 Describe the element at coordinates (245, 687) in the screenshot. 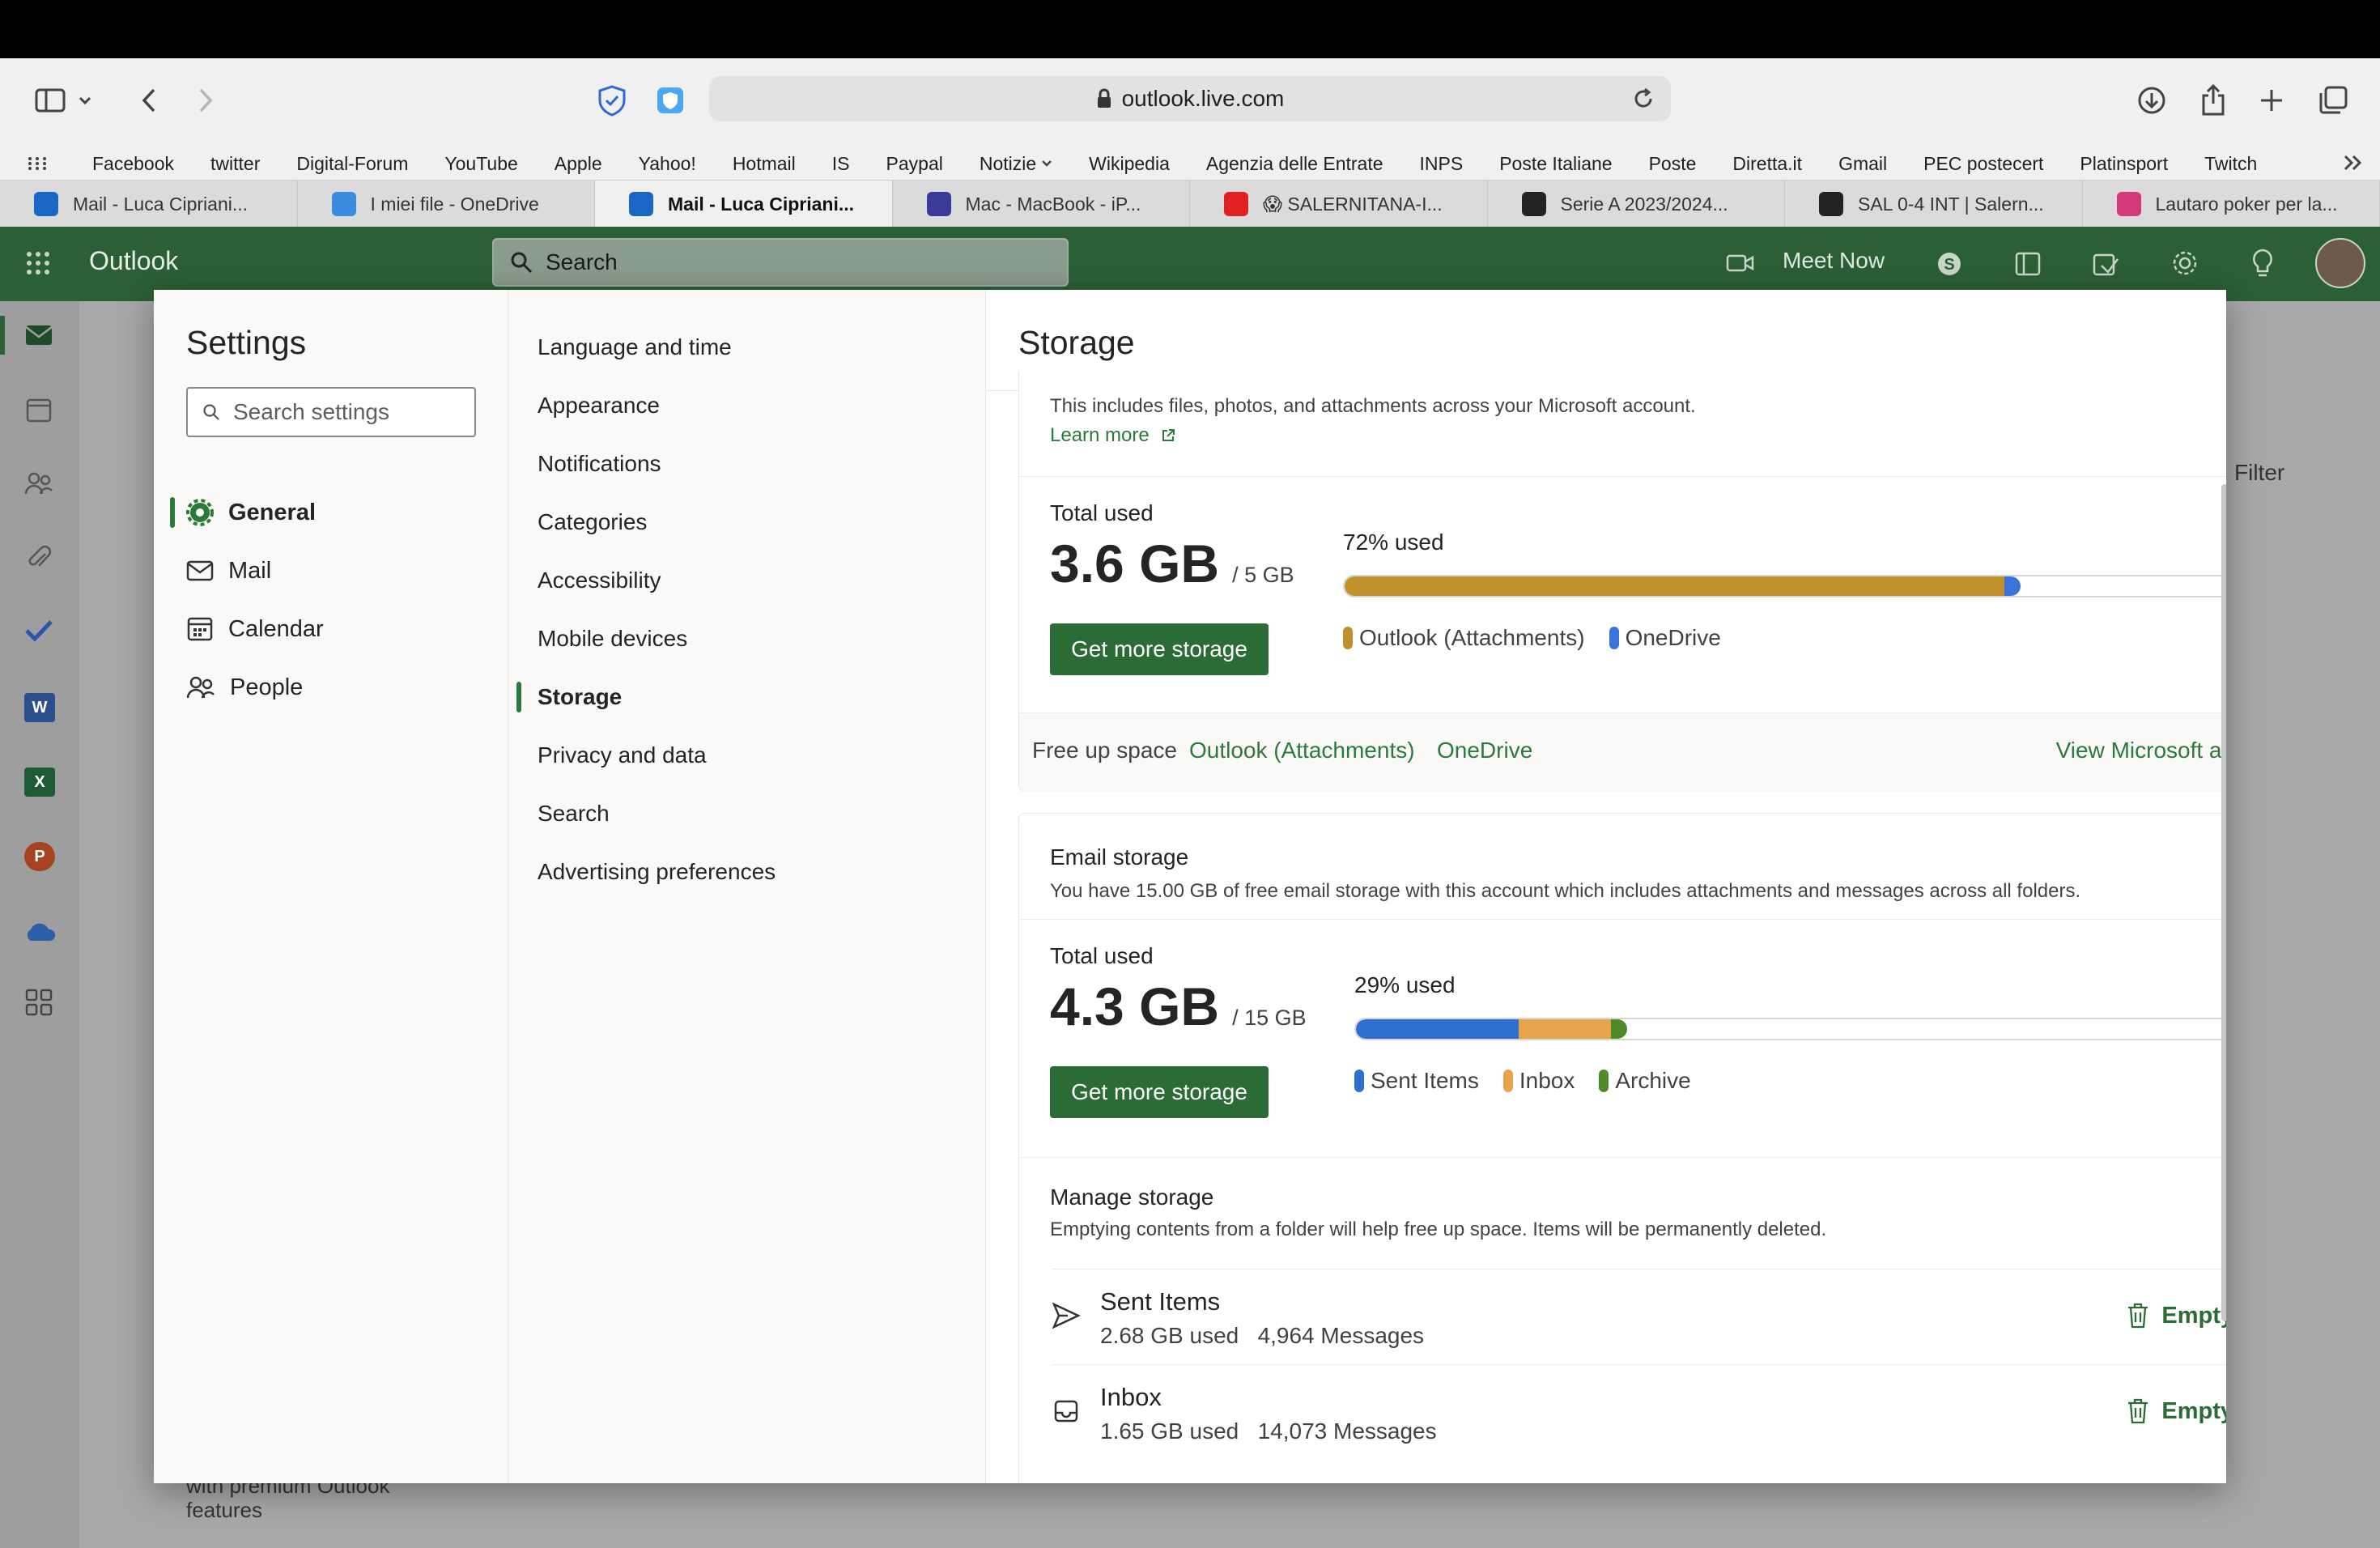

I see `nav-people: People` at that location.